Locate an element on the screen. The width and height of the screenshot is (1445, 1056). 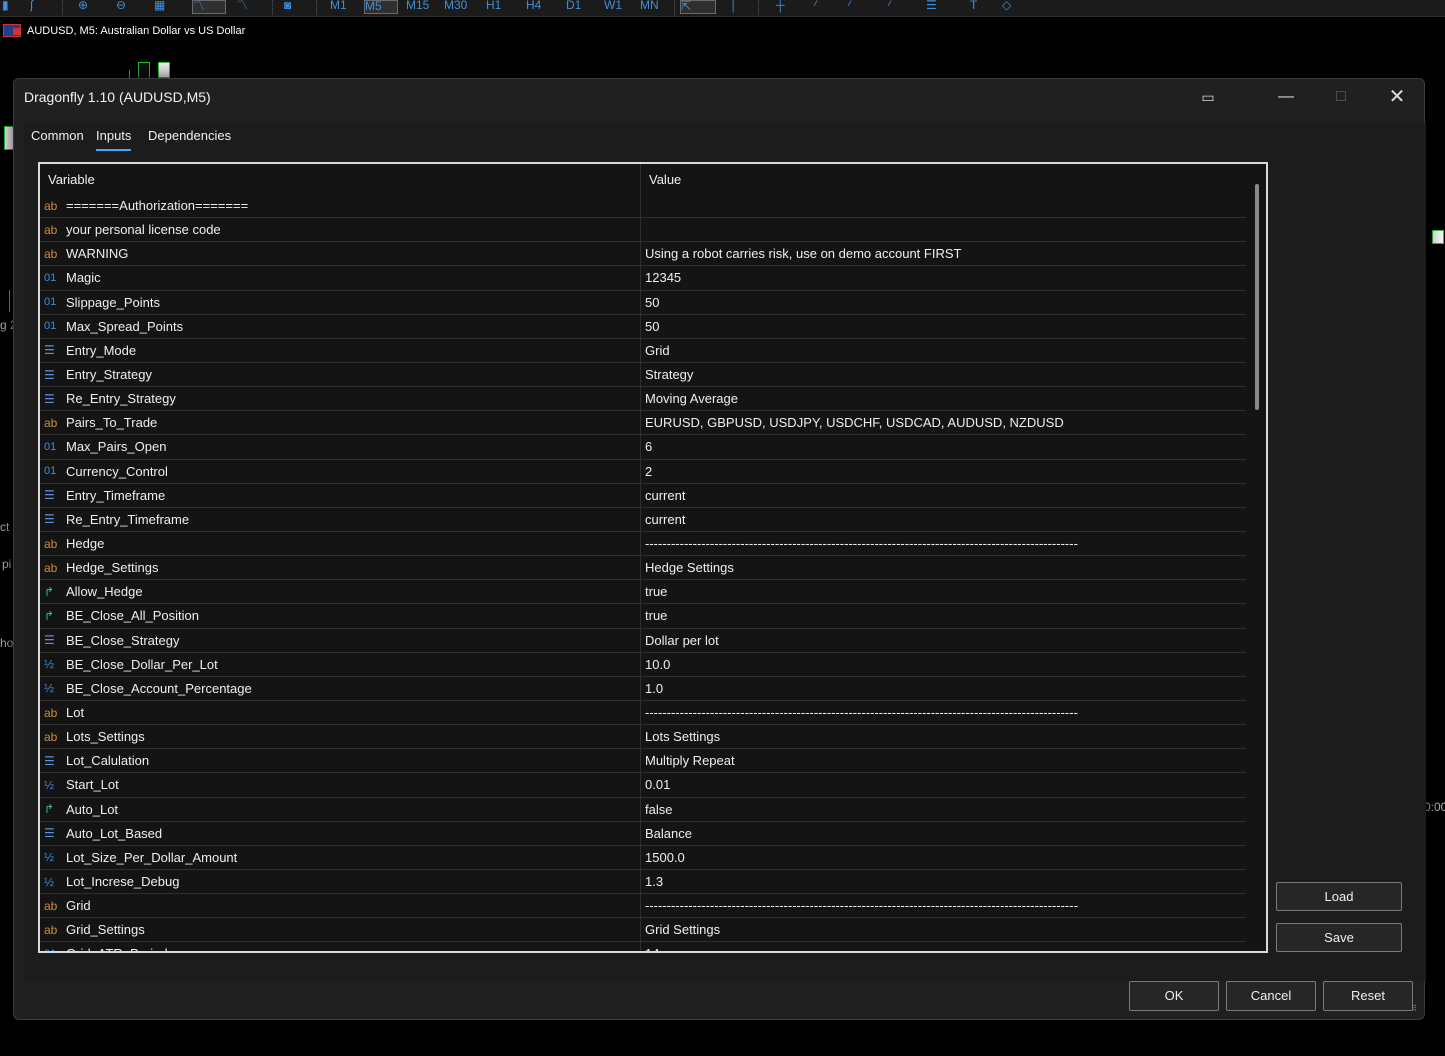
maximize-icon: □ is located at coordinates (1341, 97).